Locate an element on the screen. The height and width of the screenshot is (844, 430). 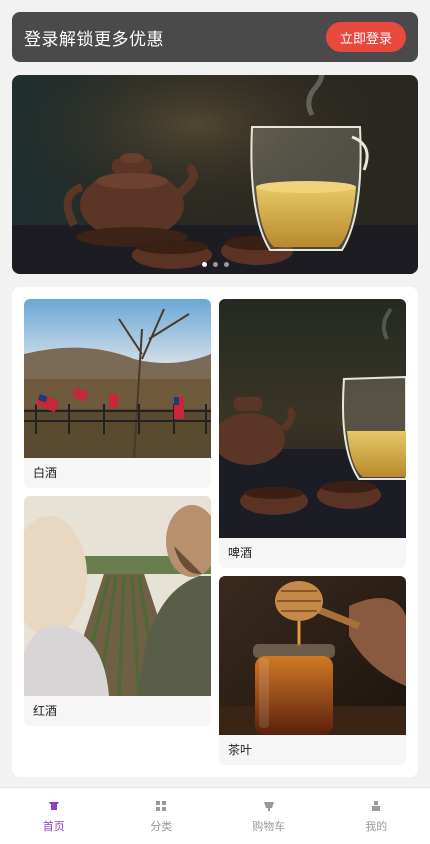
home-icon is located at coordinates (53, 805).